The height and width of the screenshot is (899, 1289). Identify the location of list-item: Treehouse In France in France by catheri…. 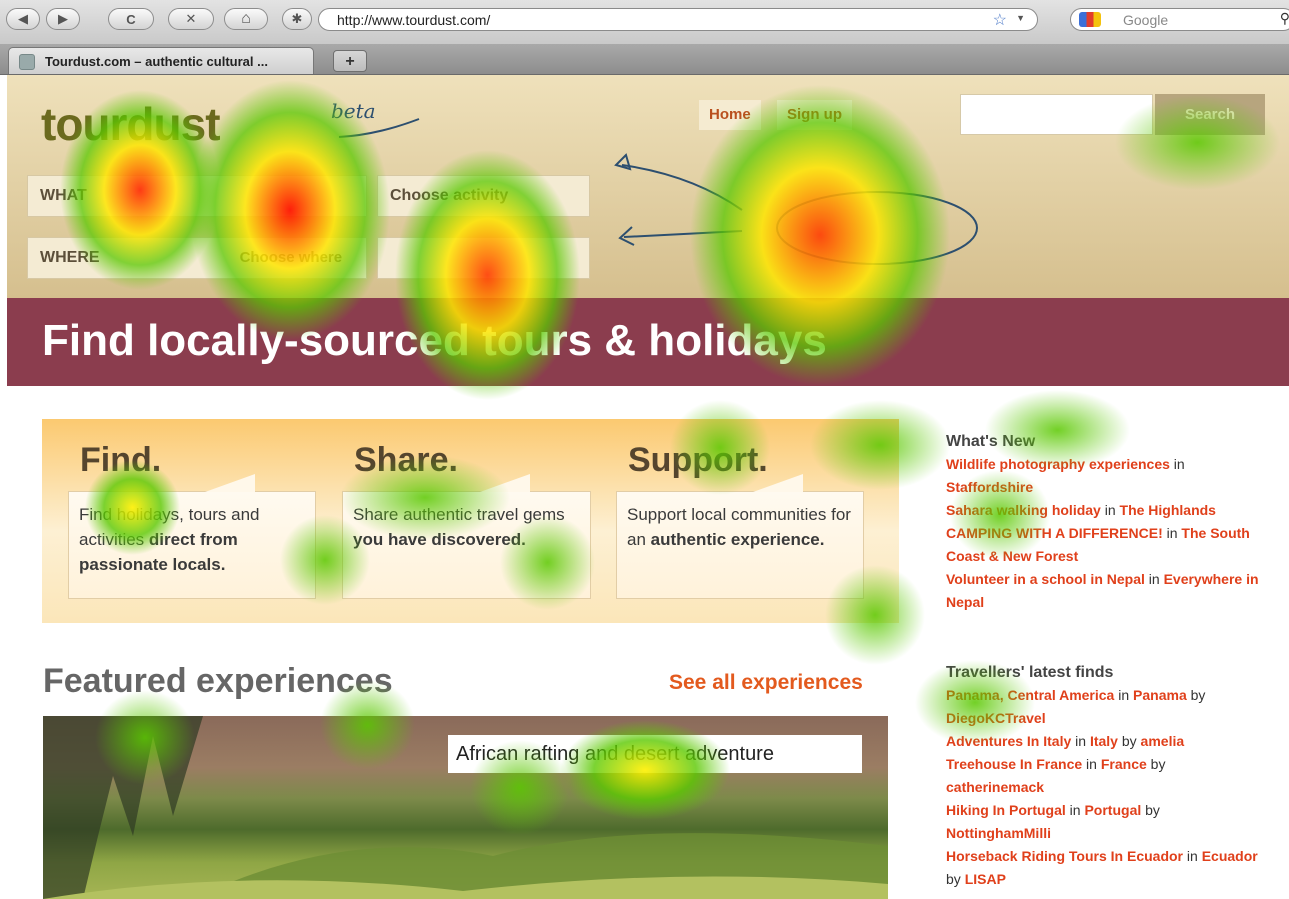
(1056, 775).